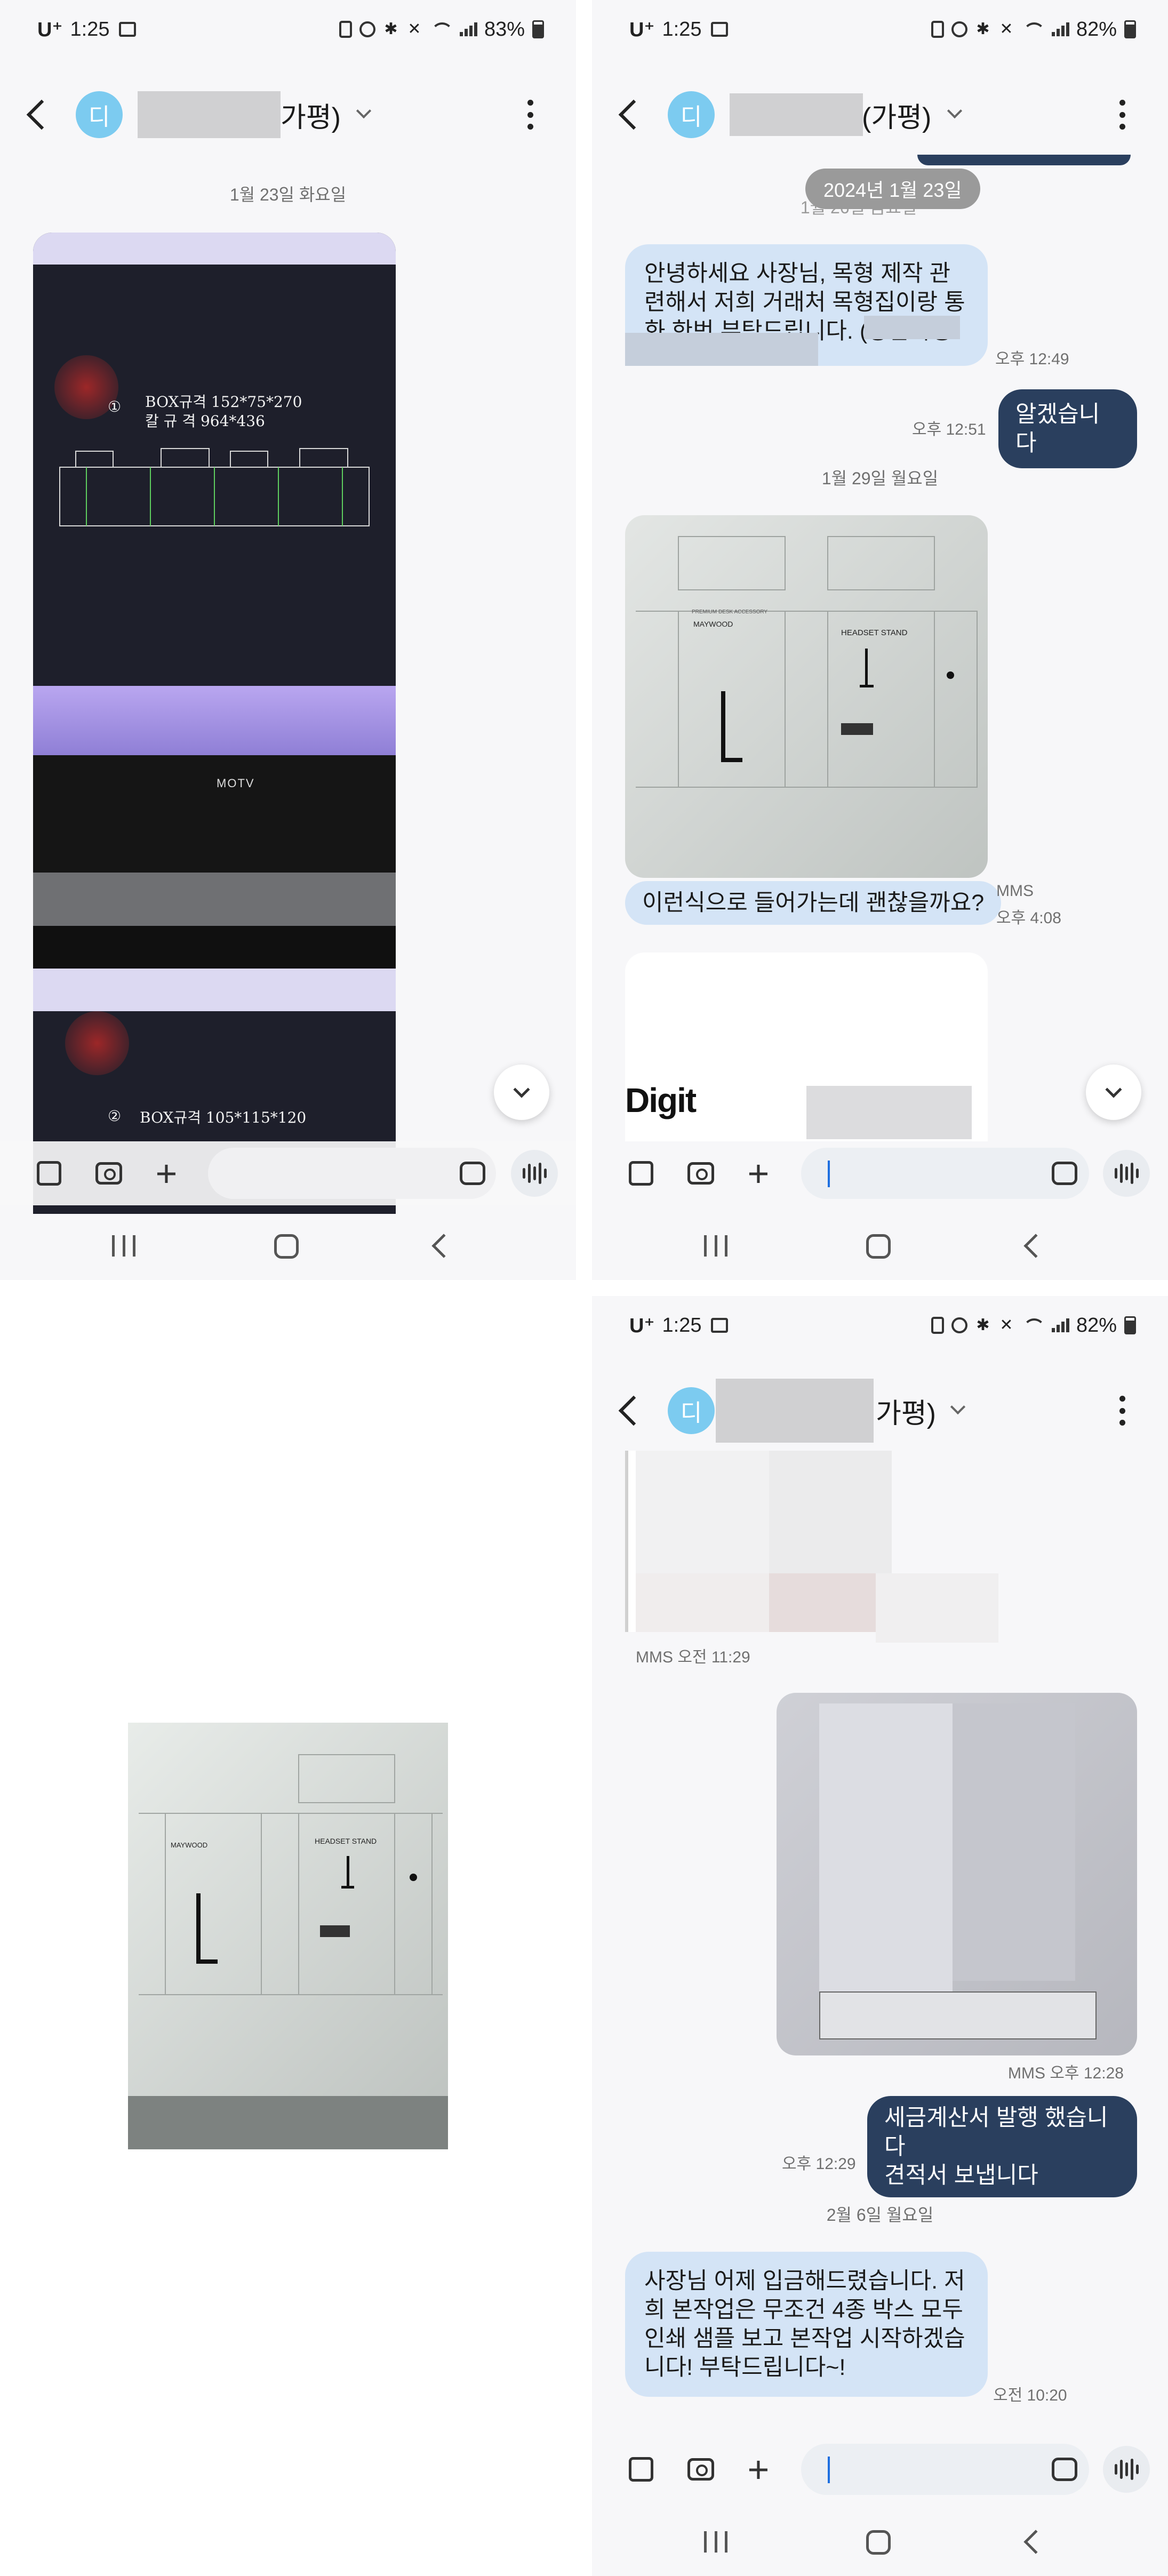 The width and height of the screenshot is (1168, 2576). I want to click on redacted-image-area, so click(937, 1608).